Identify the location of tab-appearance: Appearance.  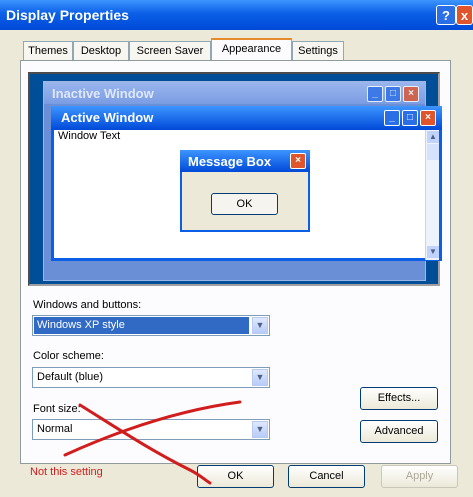
(251, 49).